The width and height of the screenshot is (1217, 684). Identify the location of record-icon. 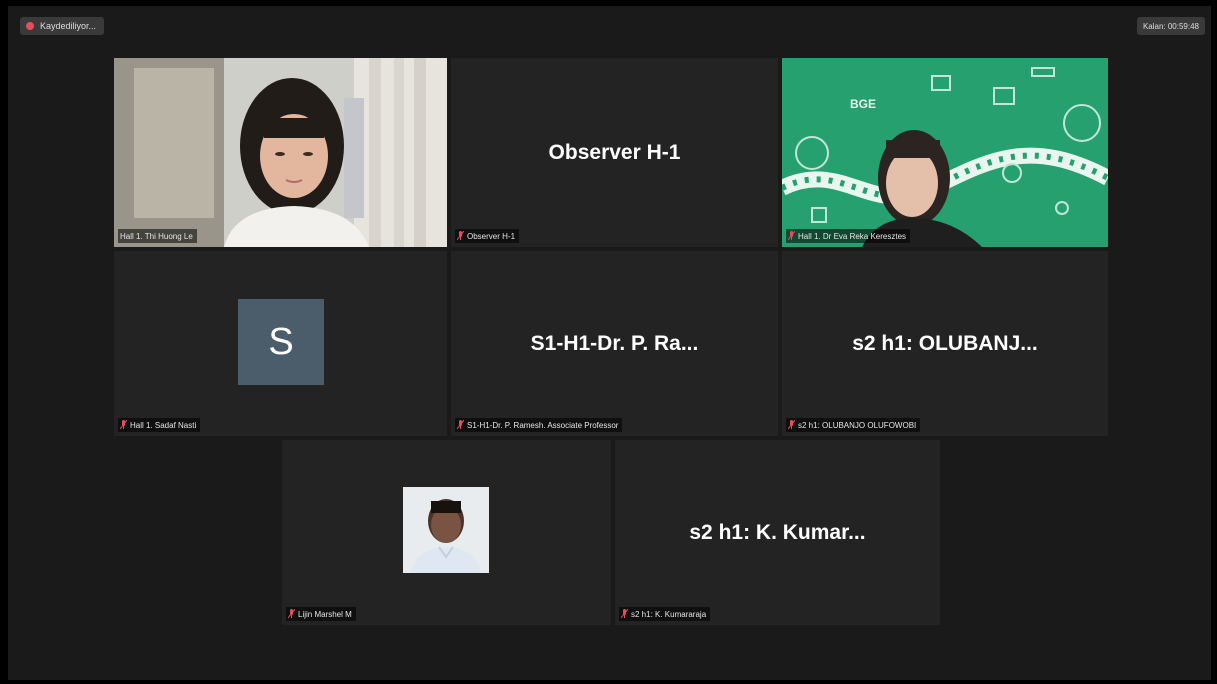
(30, 26).